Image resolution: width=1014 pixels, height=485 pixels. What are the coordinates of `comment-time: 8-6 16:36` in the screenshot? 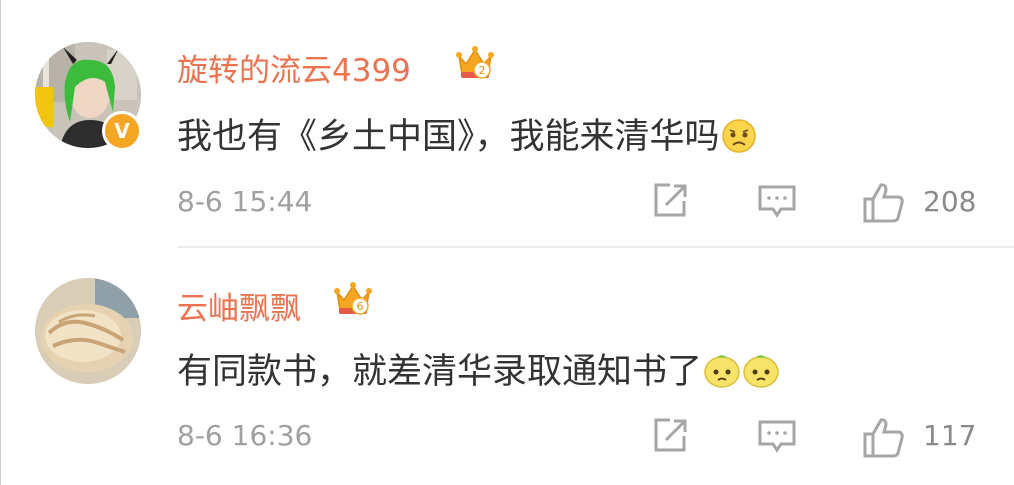 It's located at (245, 435).